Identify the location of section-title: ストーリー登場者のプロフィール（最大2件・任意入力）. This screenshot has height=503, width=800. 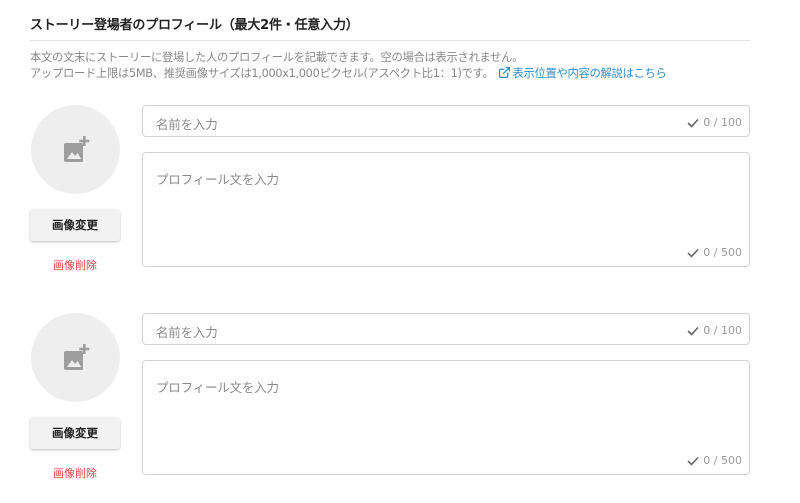
(194, 25).